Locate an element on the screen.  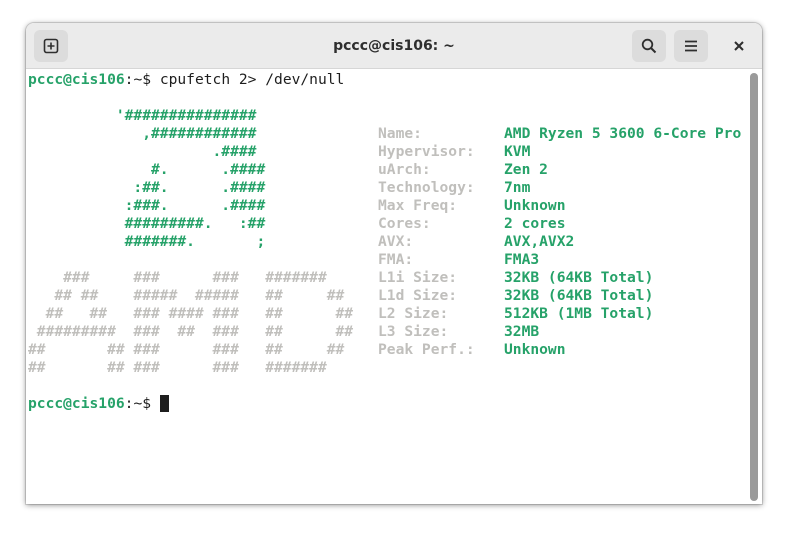
info-label-l2: L2 Size: is located at coordinates (413, 313).